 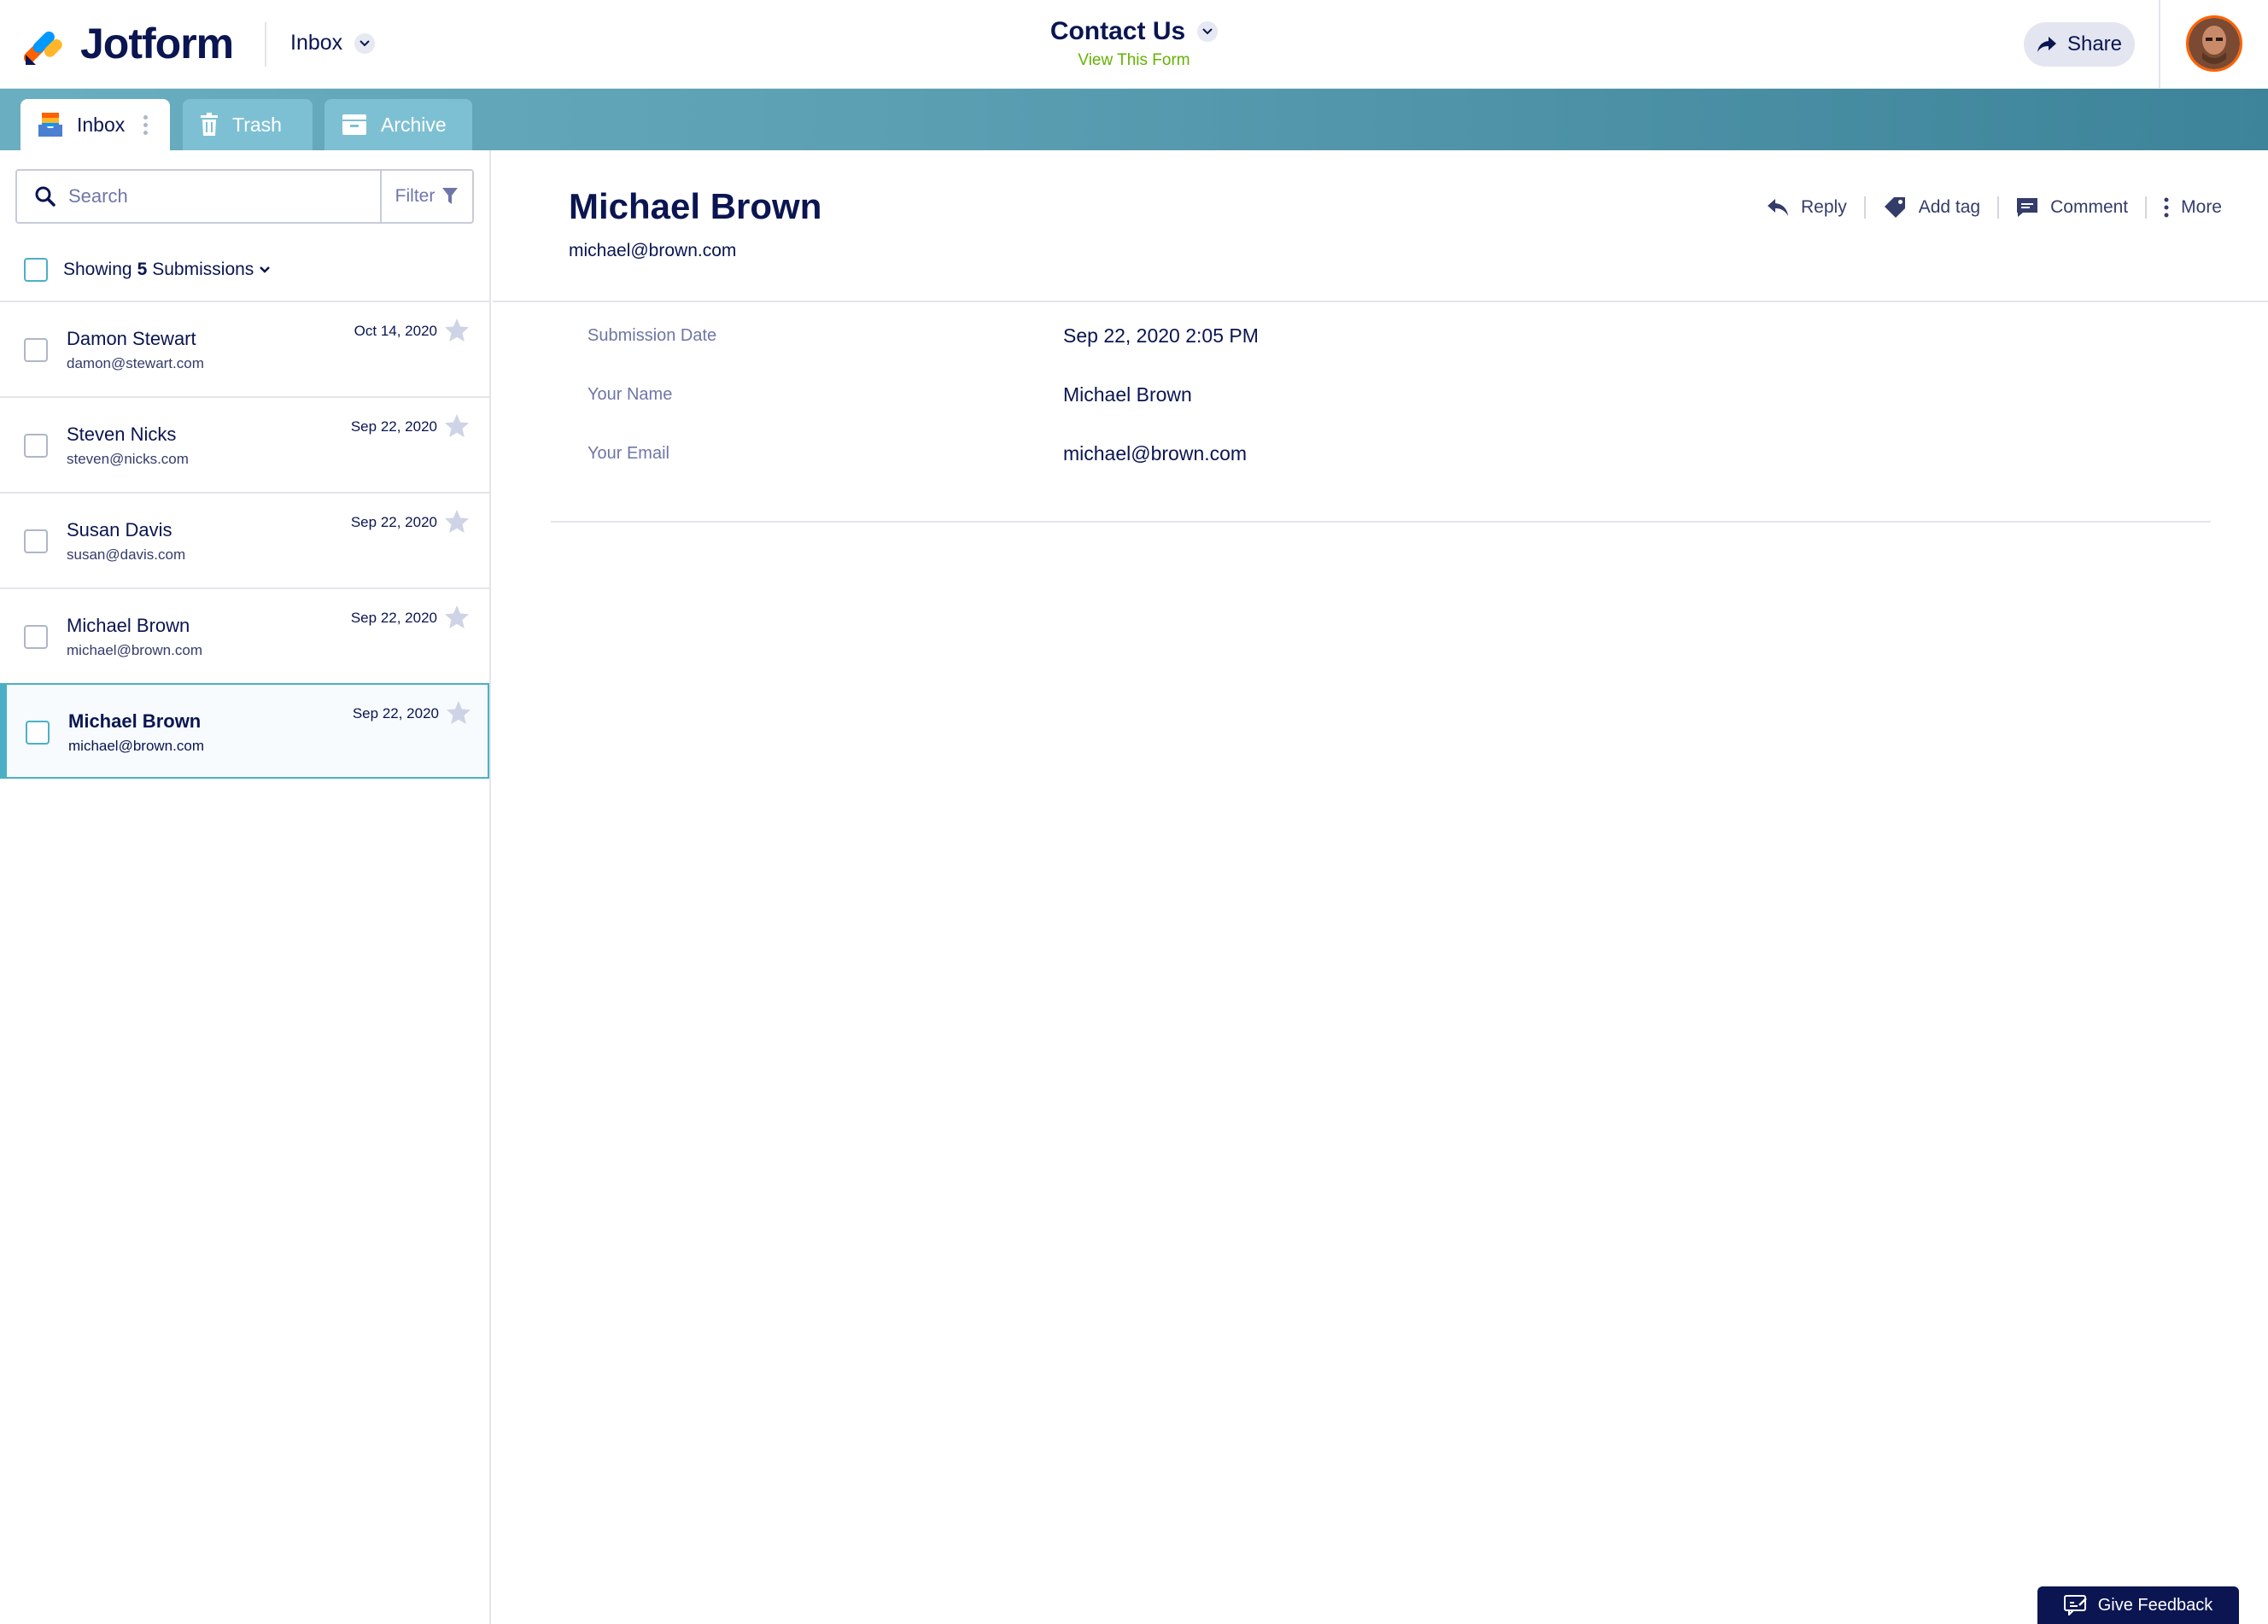 I want to click on submitter-name: Steven Nicks, so click(x=122, y=435).